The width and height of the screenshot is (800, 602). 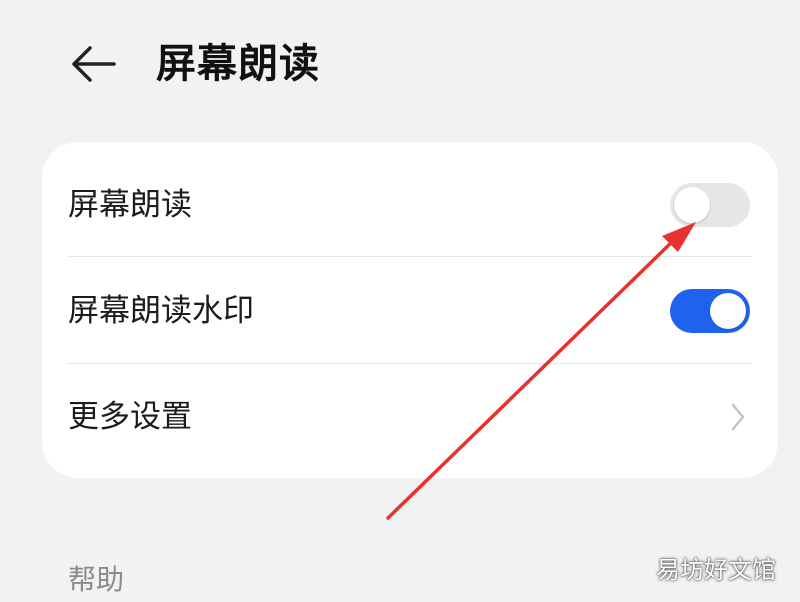 I want to click on divider, so click(x=410, y=256).